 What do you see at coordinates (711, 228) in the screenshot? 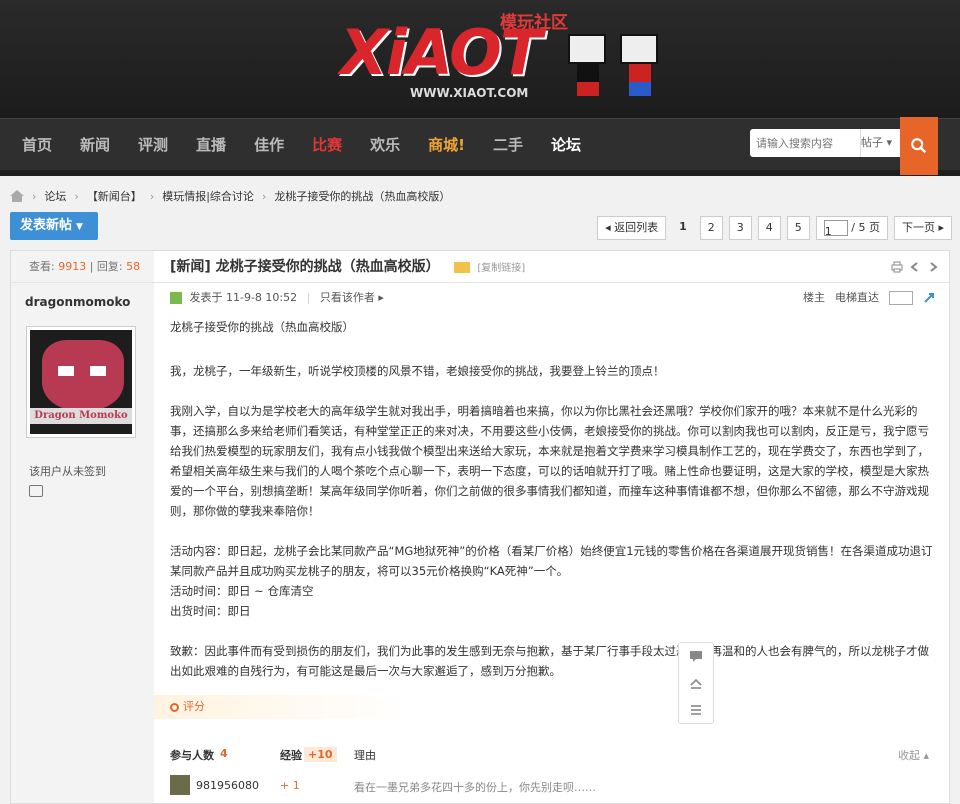
I see `page-2: 2` at bounding box center [711, 228].